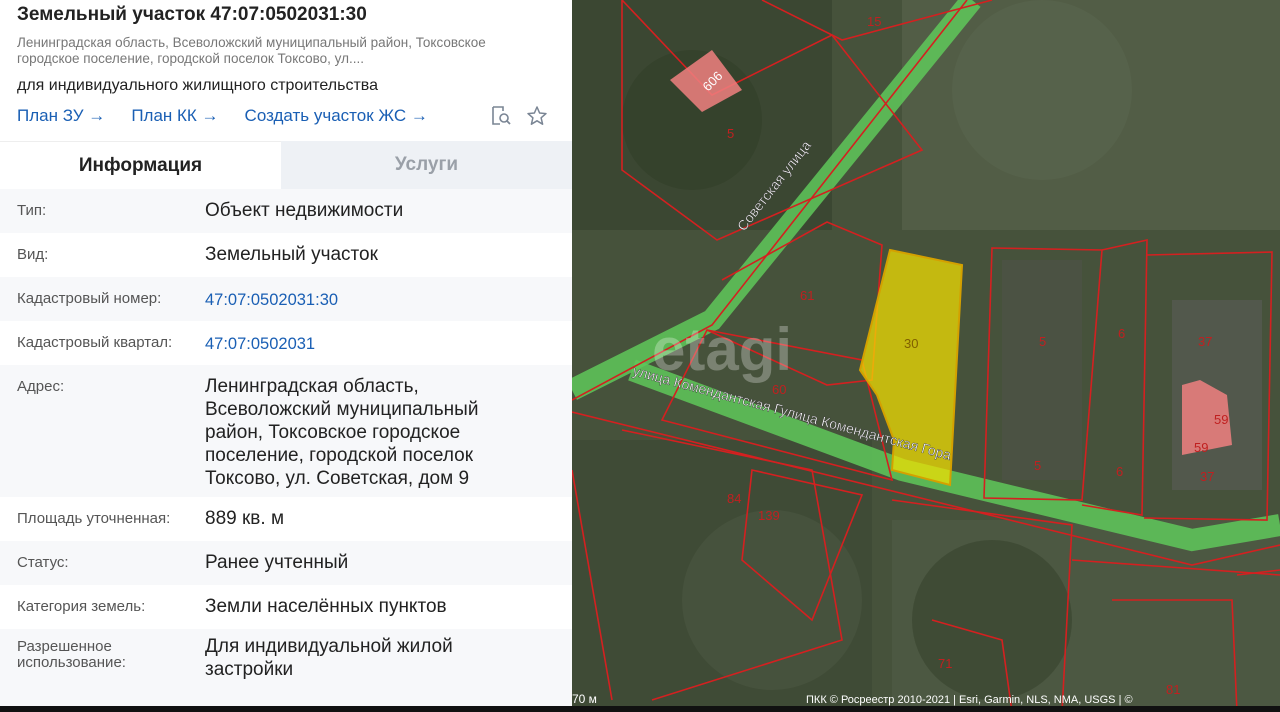 The height and width of the screenshot is (712, 1280). I want to click on label-6-low: 6, so click(1119, 471).